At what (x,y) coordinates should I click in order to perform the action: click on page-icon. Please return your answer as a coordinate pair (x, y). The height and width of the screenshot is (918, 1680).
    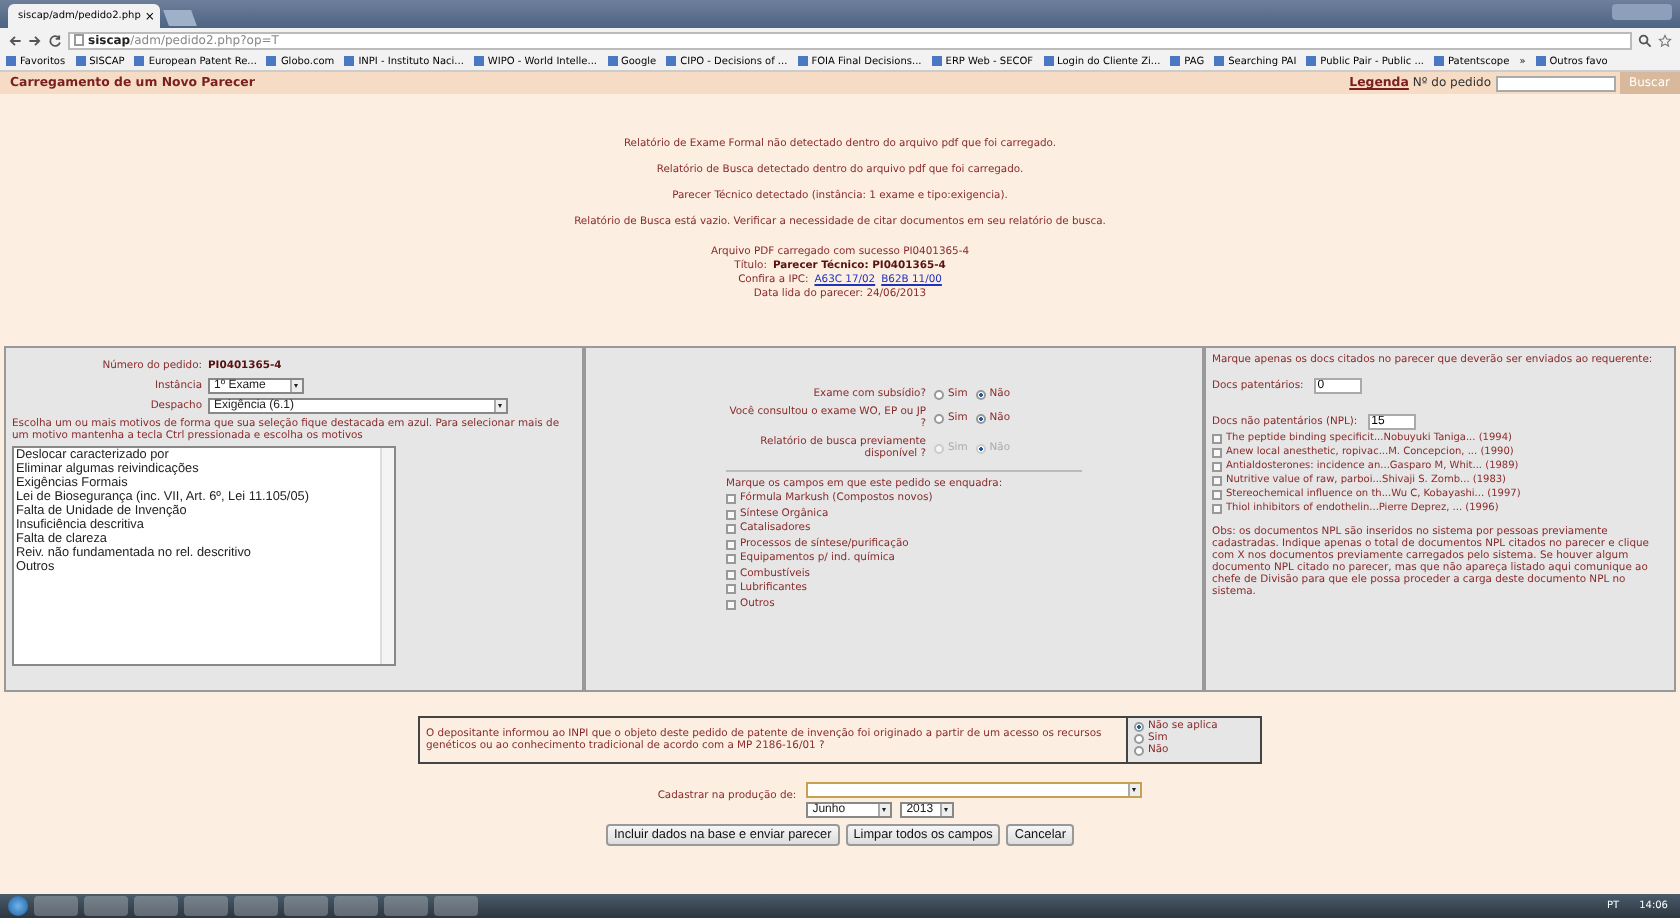
    Looking at the image, I should click on (79, 40).